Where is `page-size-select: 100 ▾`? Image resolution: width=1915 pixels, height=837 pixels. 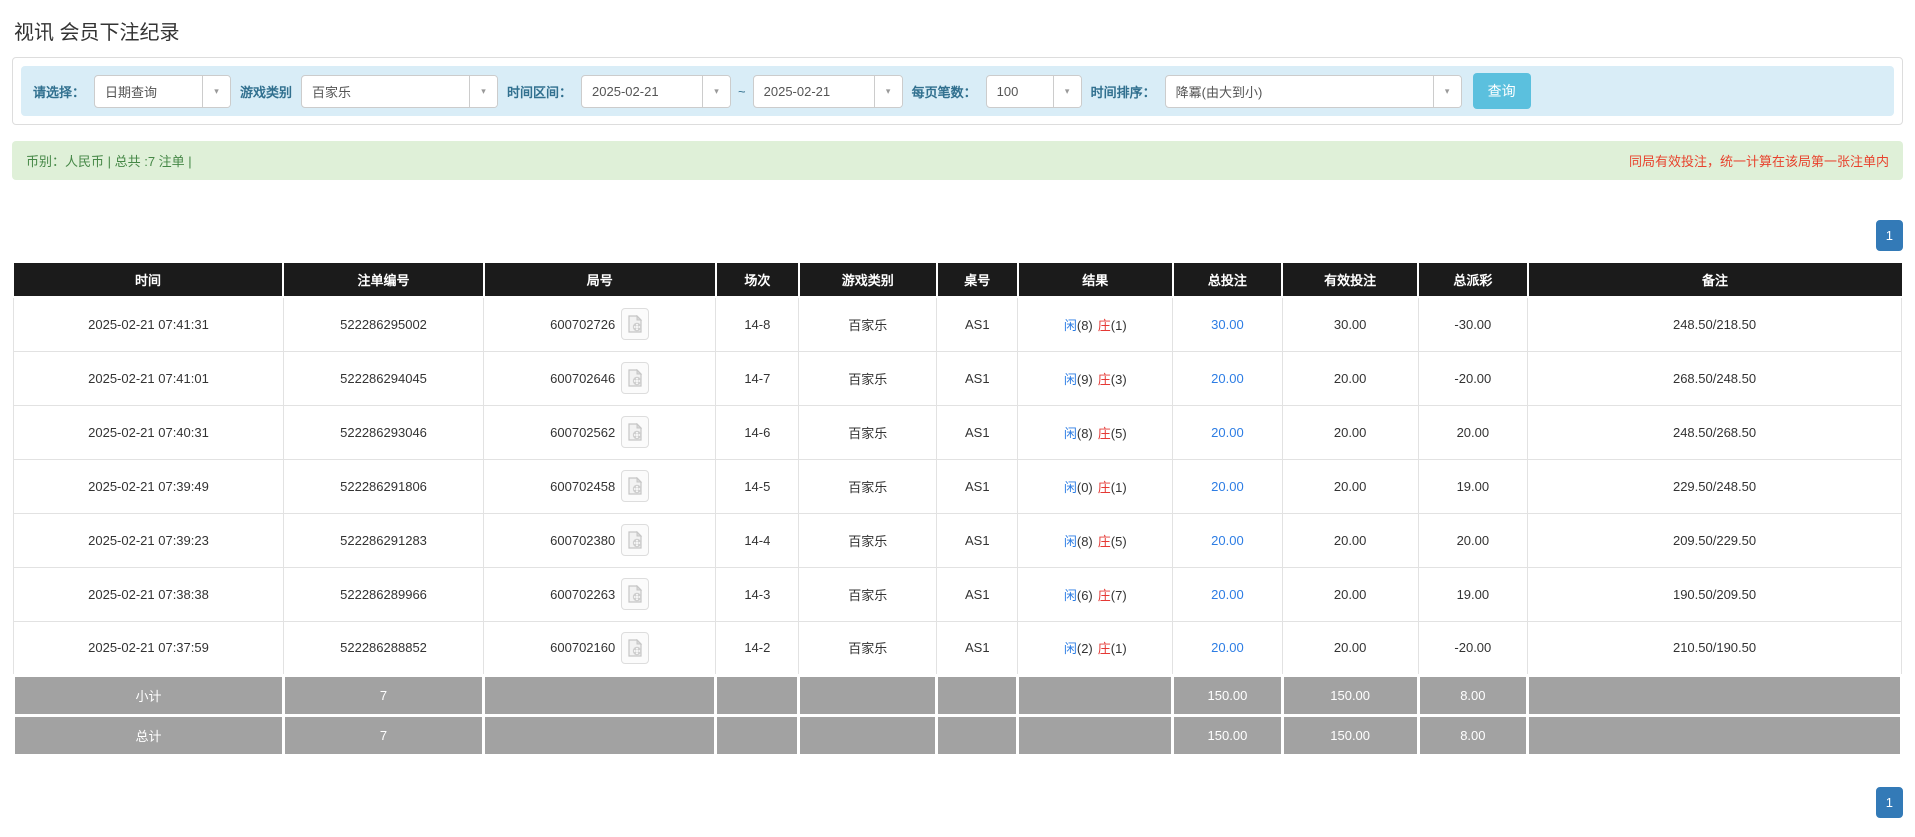 page-size-select: 100 ▾ is located at coordinates (1033, 91).